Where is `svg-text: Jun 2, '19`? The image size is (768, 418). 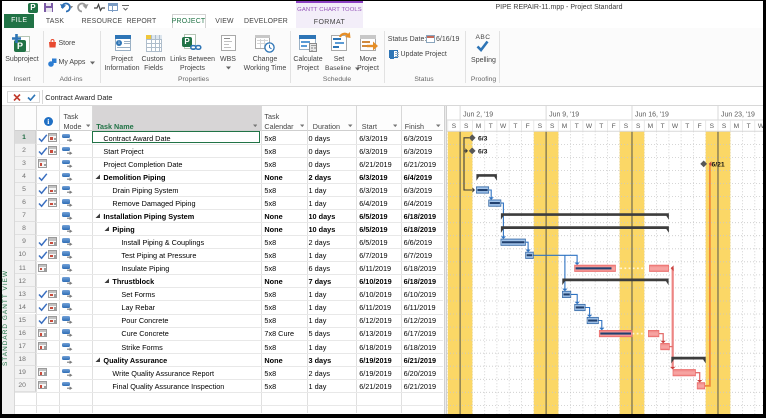 svg-text: Jun 2, '19 is located at coordinates (478, 114).